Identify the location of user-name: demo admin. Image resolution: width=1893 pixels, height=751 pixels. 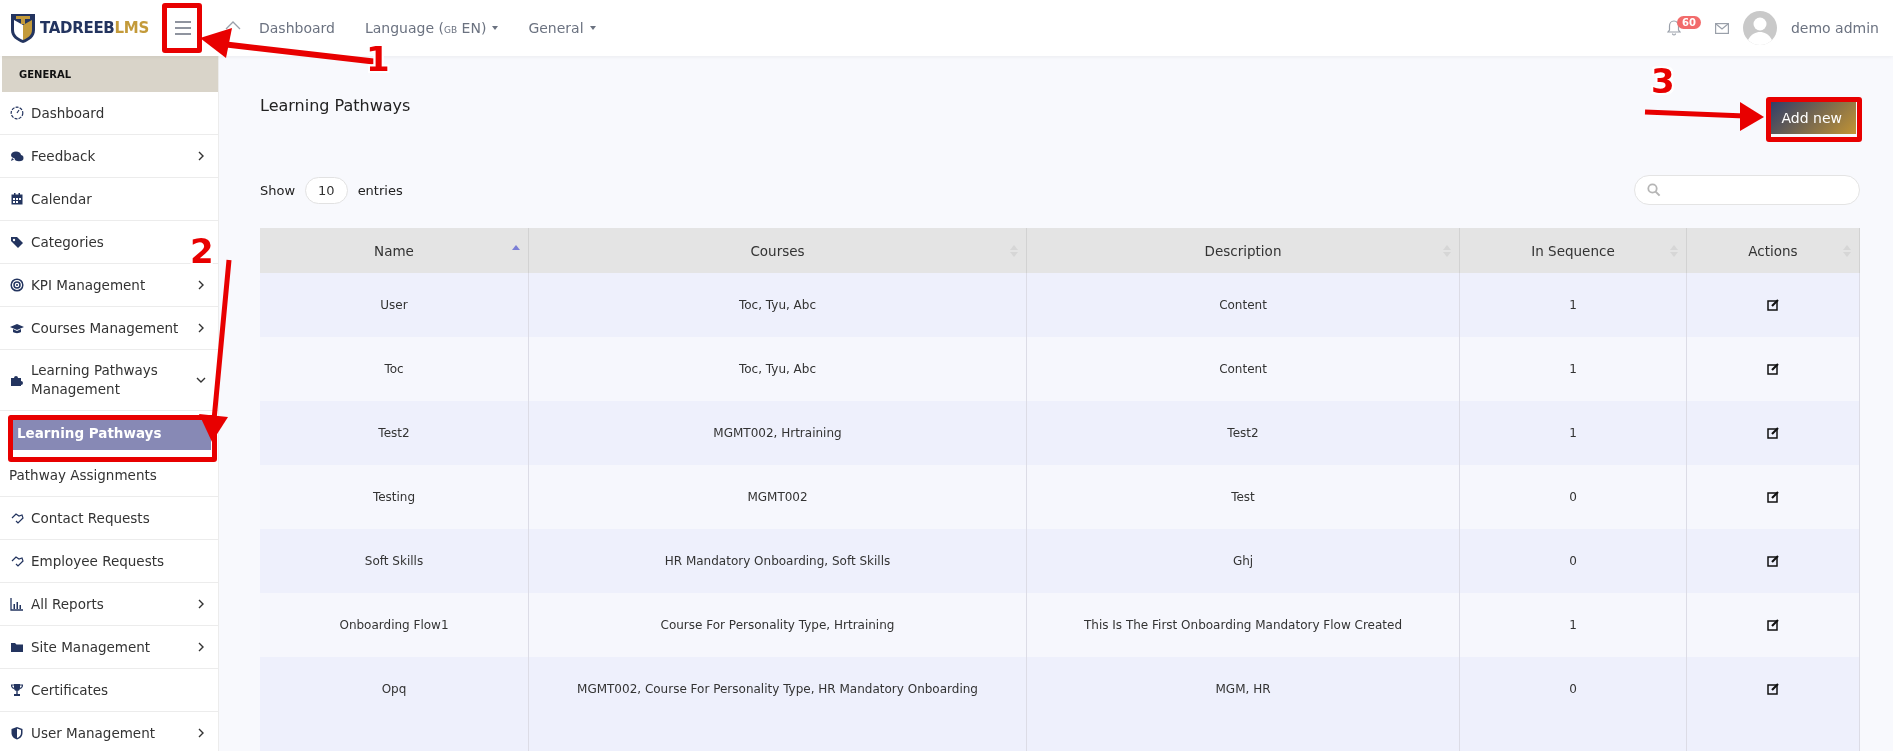
(1834, 28).